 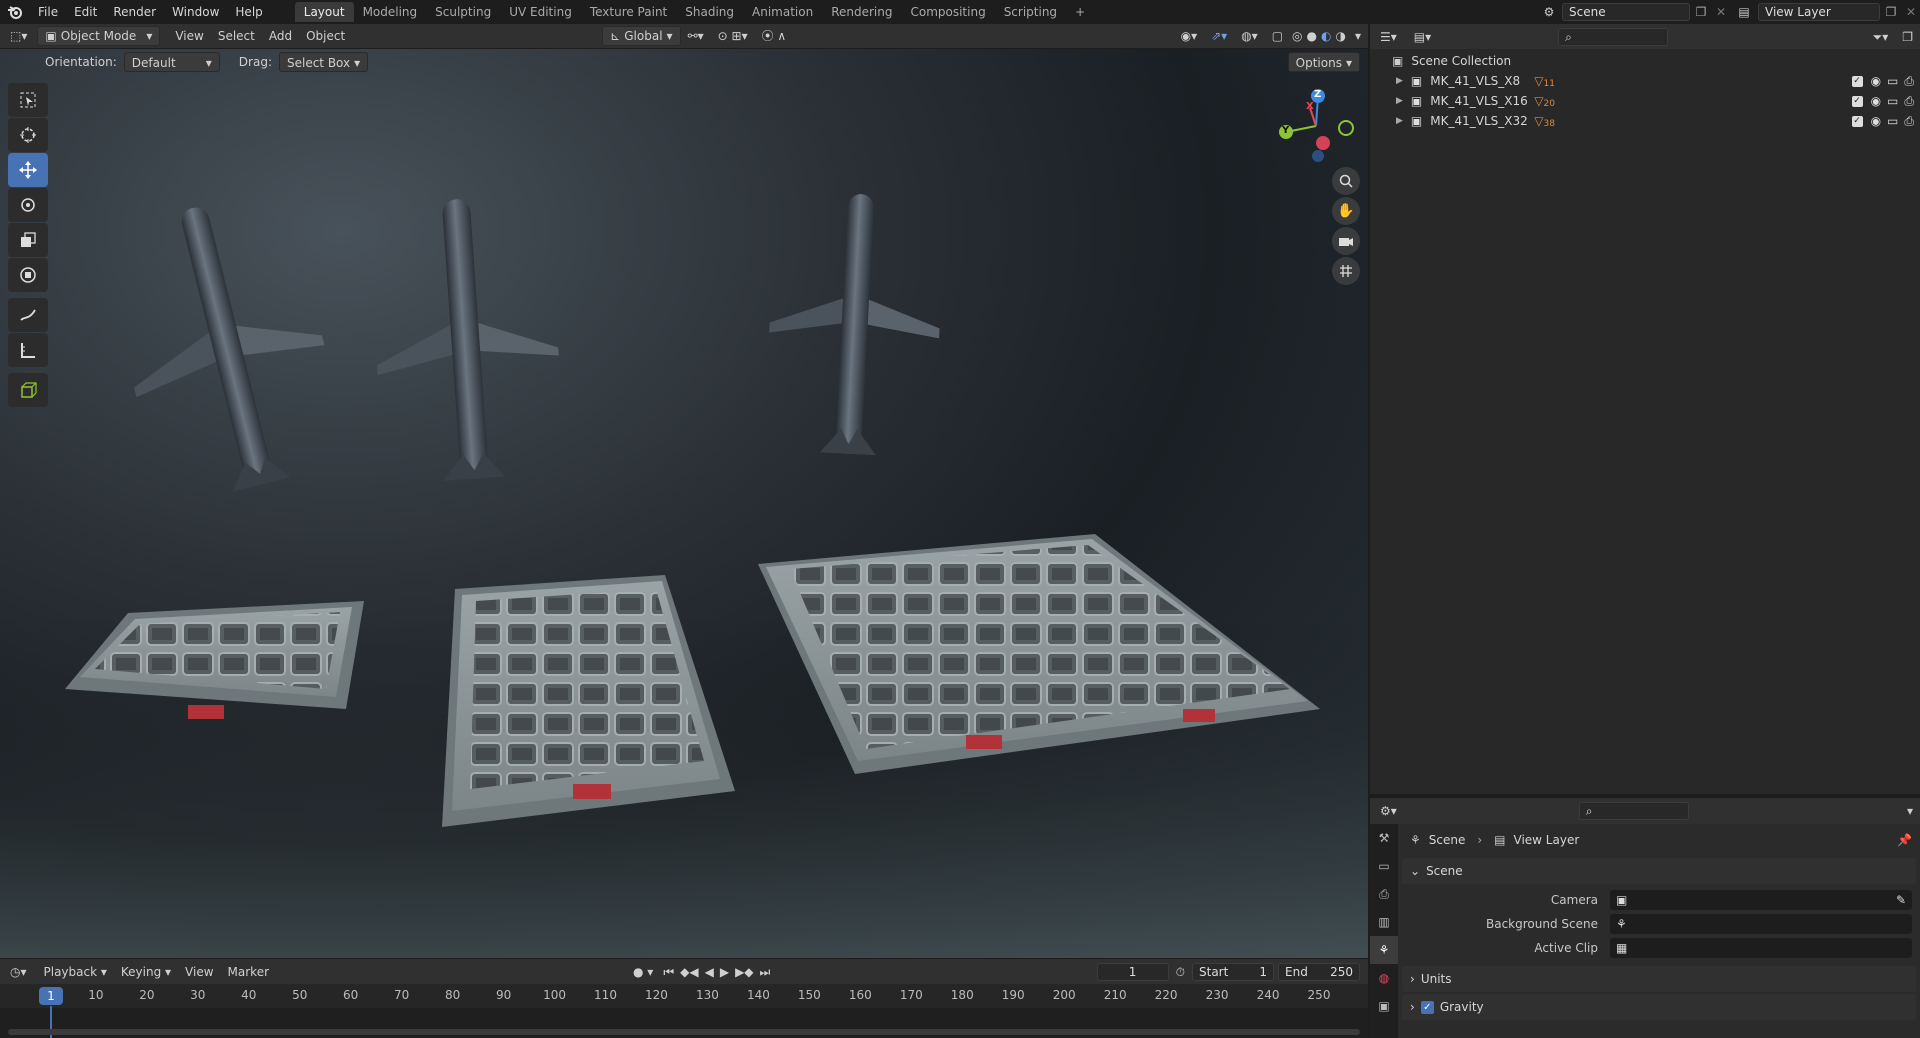 I want to click on filter-icon: ⏷▾, so click(x=1881, y=37).